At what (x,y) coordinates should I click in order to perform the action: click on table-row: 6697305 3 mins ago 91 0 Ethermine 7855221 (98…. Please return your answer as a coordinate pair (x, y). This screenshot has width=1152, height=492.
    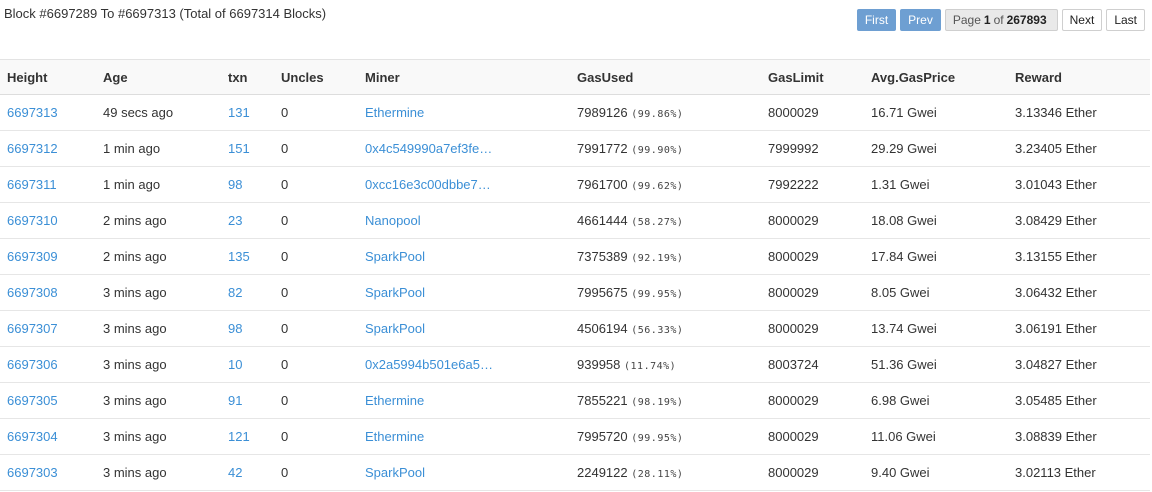
    Looking at the image, I should click on (575, 400).